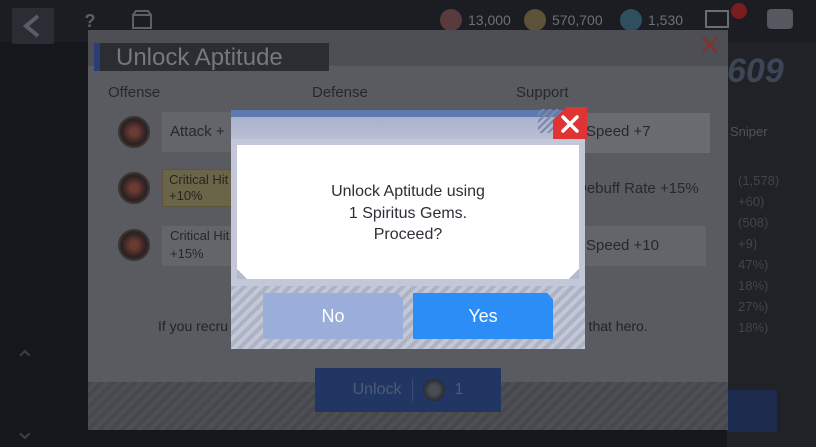 Image resolution: width=816 pixels, height=447 pixels. I want to click on stamina-counter: 13,000, so click(475, 20).